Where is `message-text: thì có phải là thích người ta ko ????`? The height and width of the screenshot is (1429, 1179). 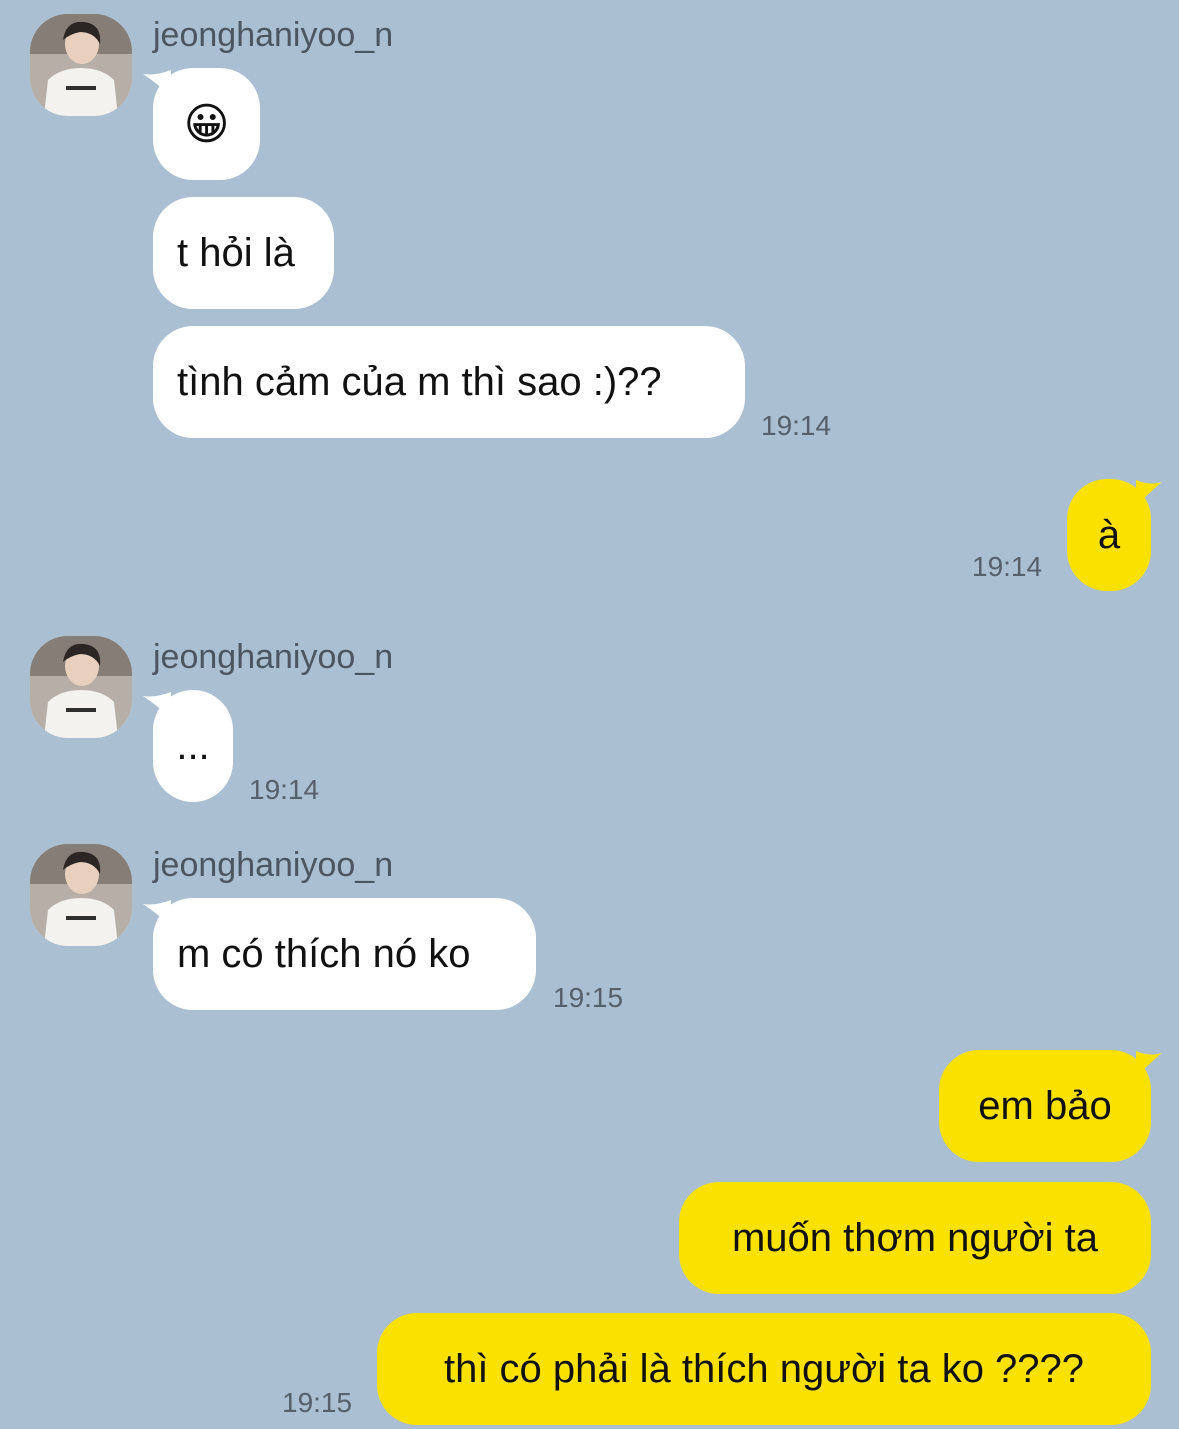 message-text: thì có phải là thích người ta ko ???? is located at coordinates (764, 1368).